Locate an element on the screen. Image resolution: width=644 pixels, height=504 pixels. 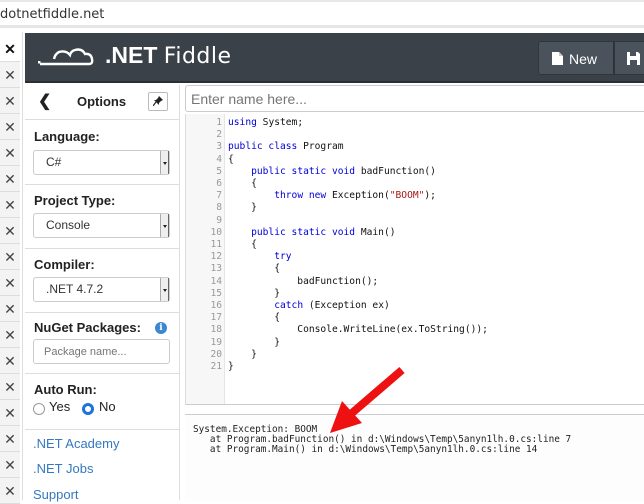
pin-options-button is located at coordinates (158, 101).